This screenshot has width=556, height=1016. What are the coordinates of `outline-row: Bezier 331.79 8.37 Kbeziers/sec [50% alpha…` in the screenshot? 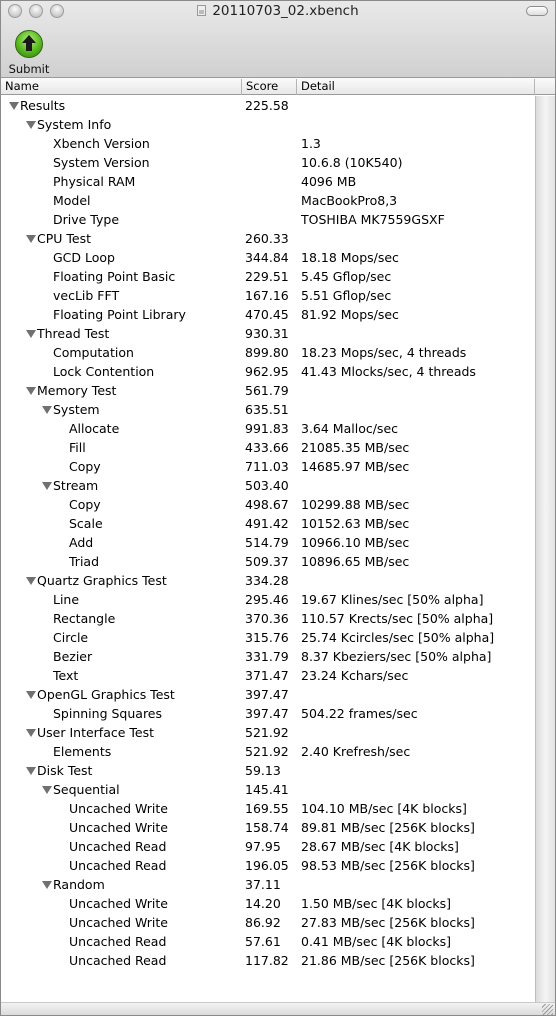 It's located at (268, 656).